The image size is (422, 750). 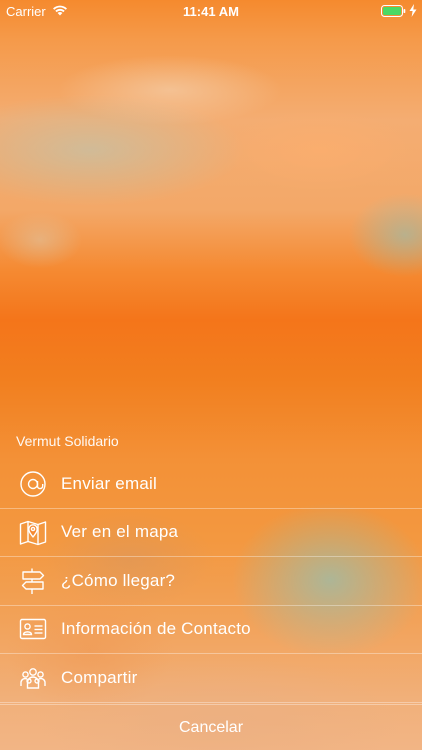 I want to click on signpost-icon, so click(x=33, y=581).